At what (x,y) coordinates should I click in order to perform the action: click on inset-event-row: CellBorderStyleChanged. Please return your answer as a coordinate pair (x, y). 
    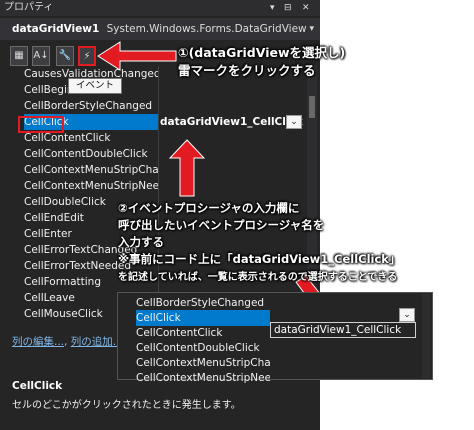
    Looking at the image, I should click on (271, 303).